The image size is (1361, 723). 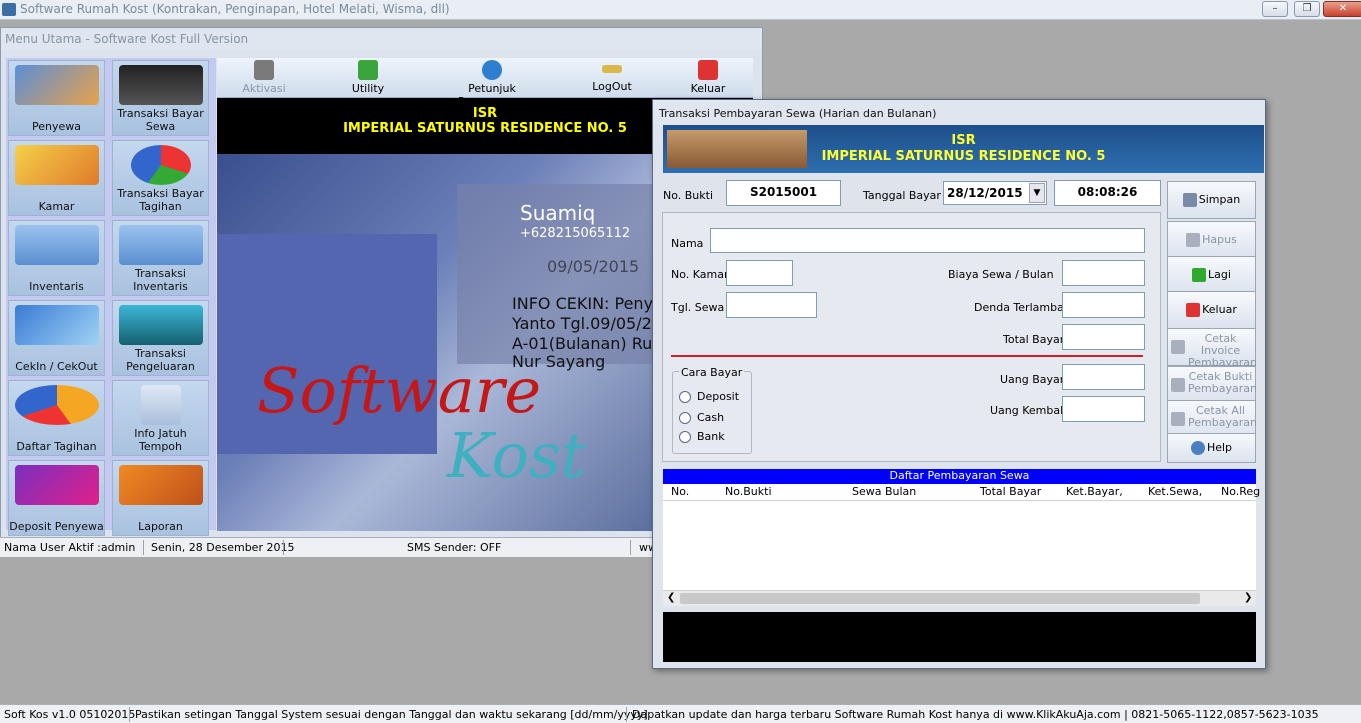 What do you see at coordinates (161, 485) in the screenshot?
I see `report-arrow-icon` at bounding box center [161, 485].